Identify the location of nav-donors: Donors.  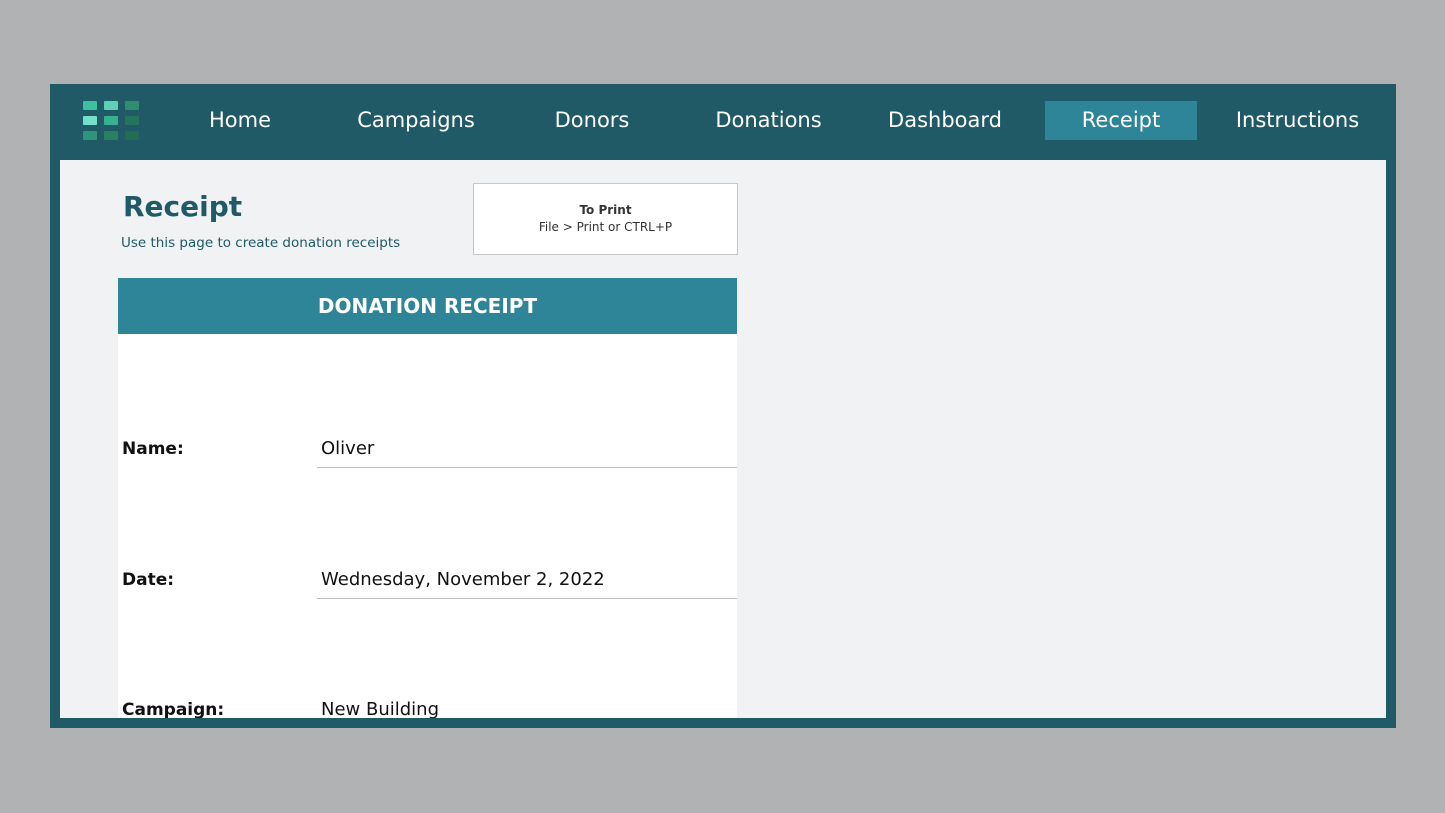
(592, 120).